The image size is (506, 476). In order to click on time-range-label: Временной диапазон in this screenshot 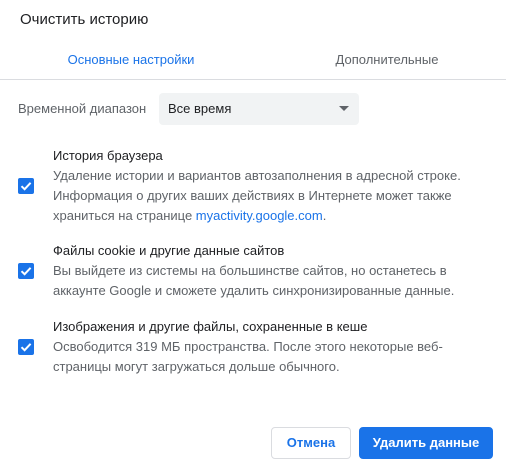, I will do `click(82, 108)`.